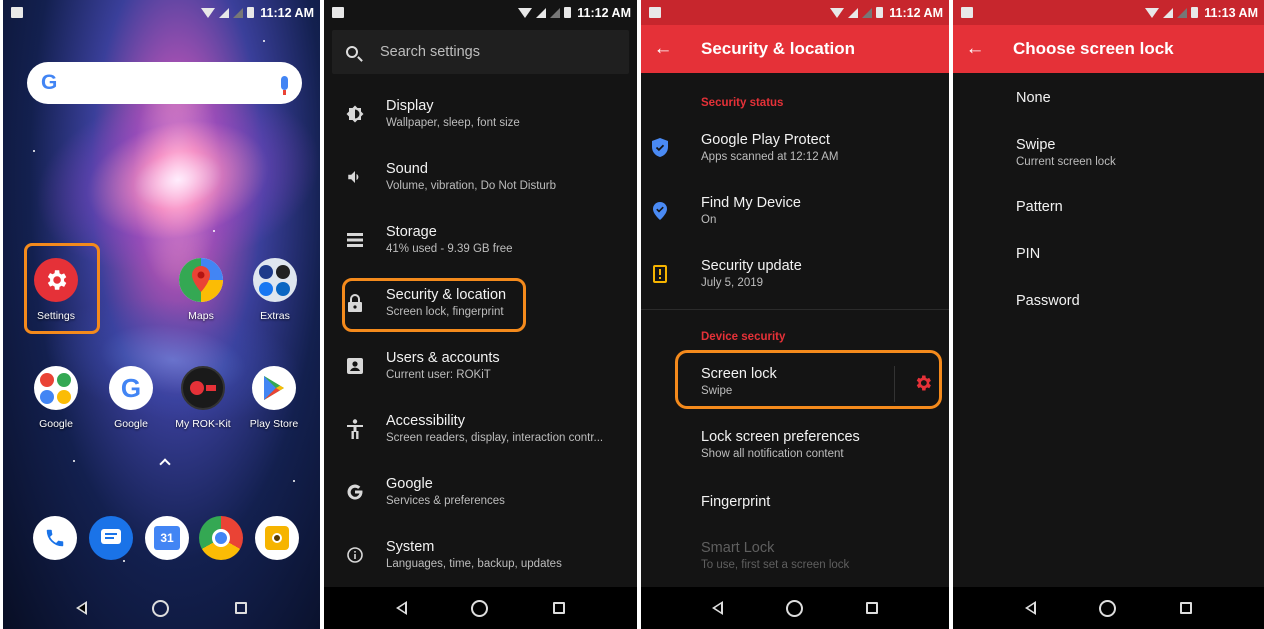 This screenshot has width=1264, height=629. I want to click on lock-option-pattern: Pattern, so click(1039, 207).